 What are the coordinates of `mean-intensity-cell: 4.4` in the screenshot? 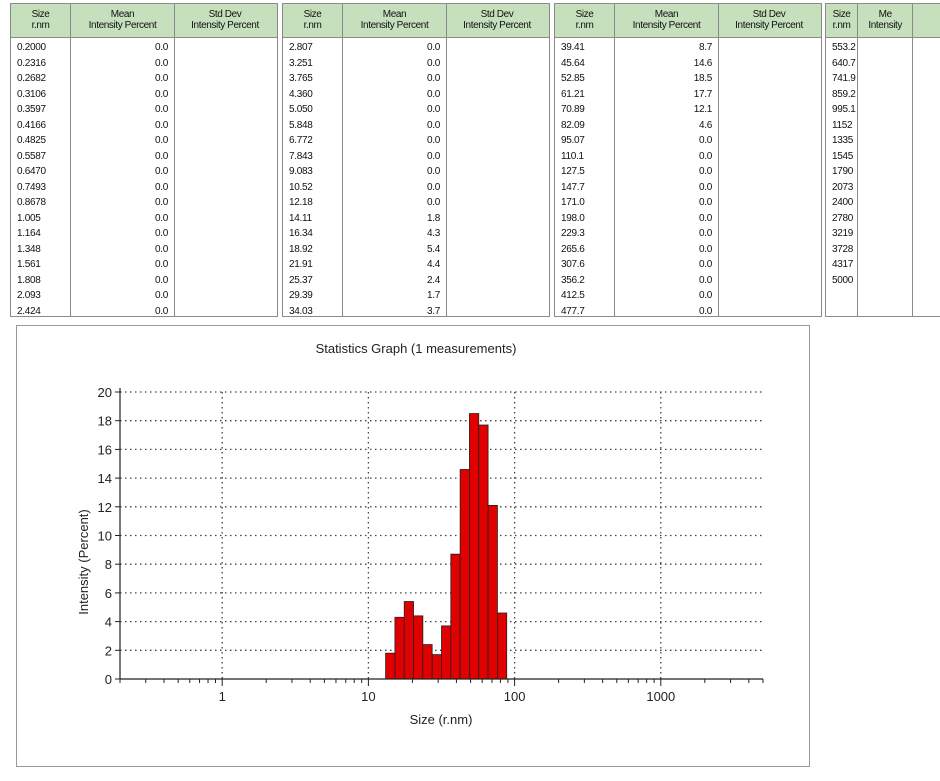 It's located at (433, 264).